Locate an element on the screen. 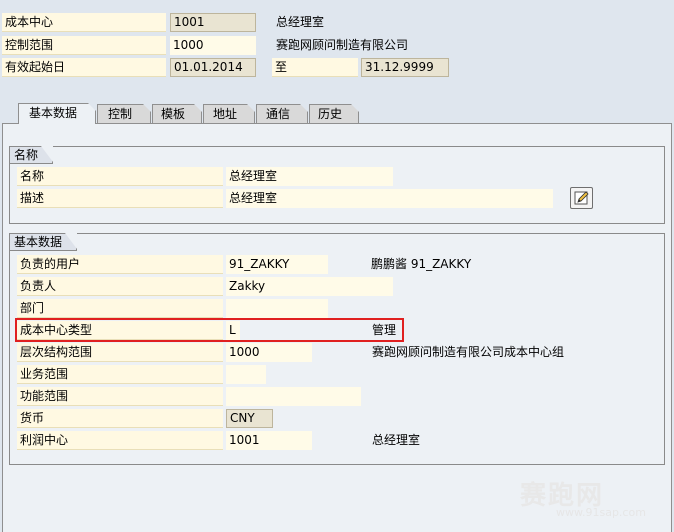  valid-to-label: 至 is located at coordinates (315, 67).